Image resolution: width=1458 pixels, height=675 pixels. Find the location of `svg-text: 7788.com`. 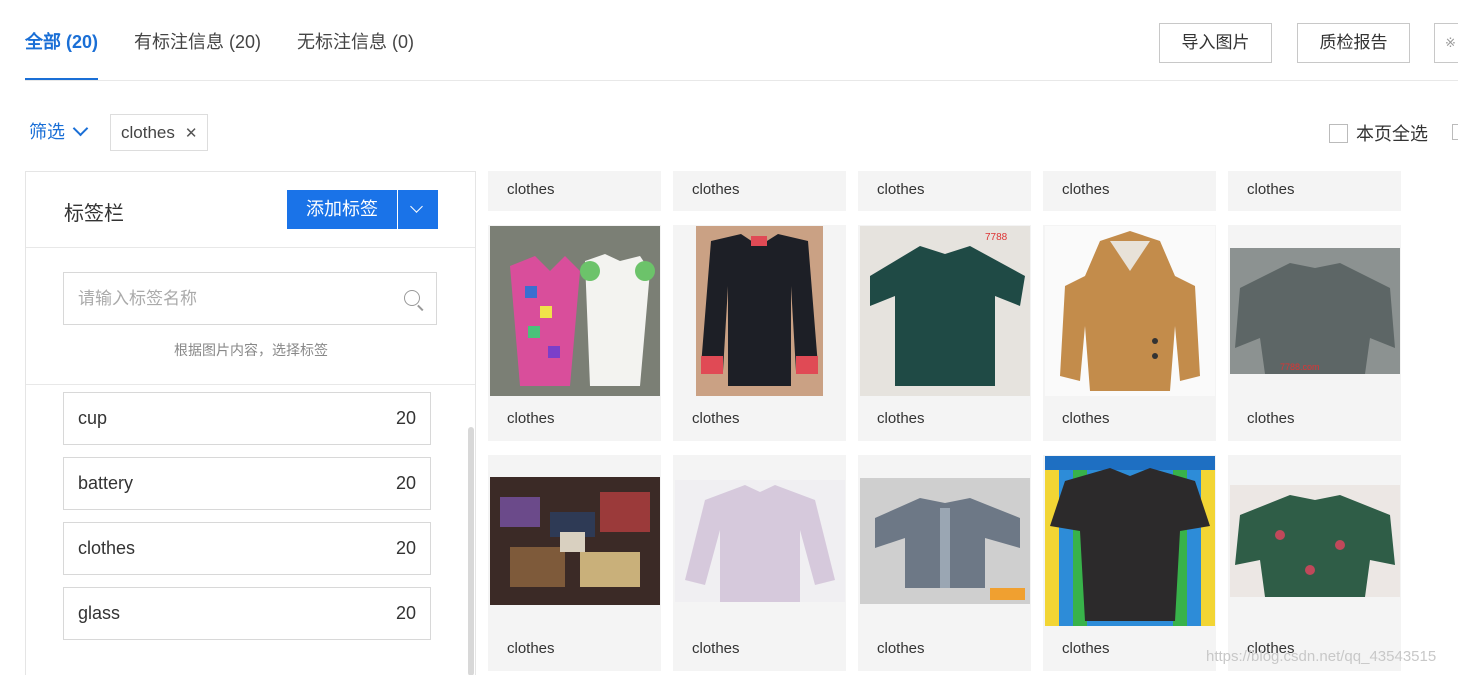

svg-text: 7788.com is located at coordinates (1300, 367).